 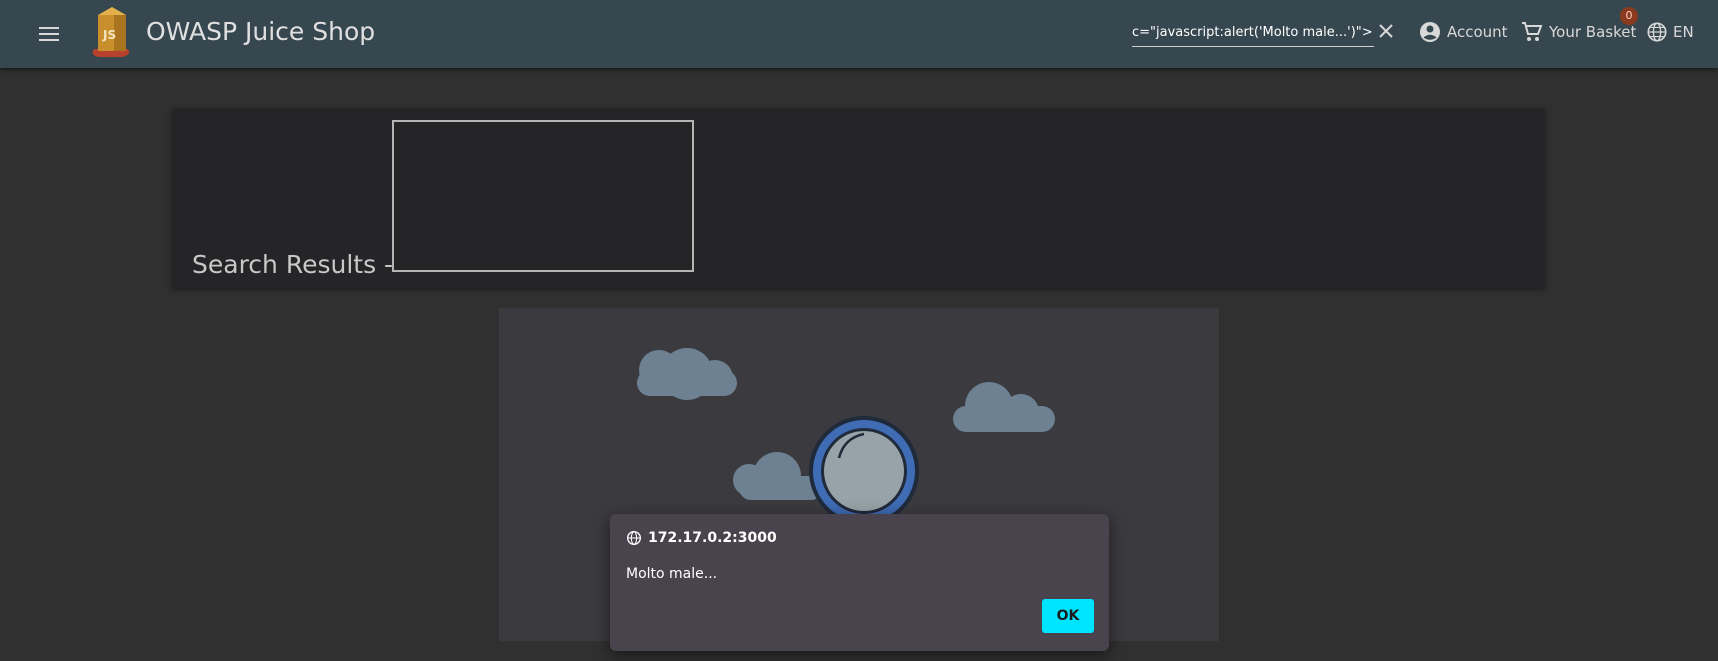 What do you see at coordinates (859, 582) in the screenshot?
I see `alert-dialog: 172.17.0.2:3000 Molto male... OK` at bounding box center [859, 582].